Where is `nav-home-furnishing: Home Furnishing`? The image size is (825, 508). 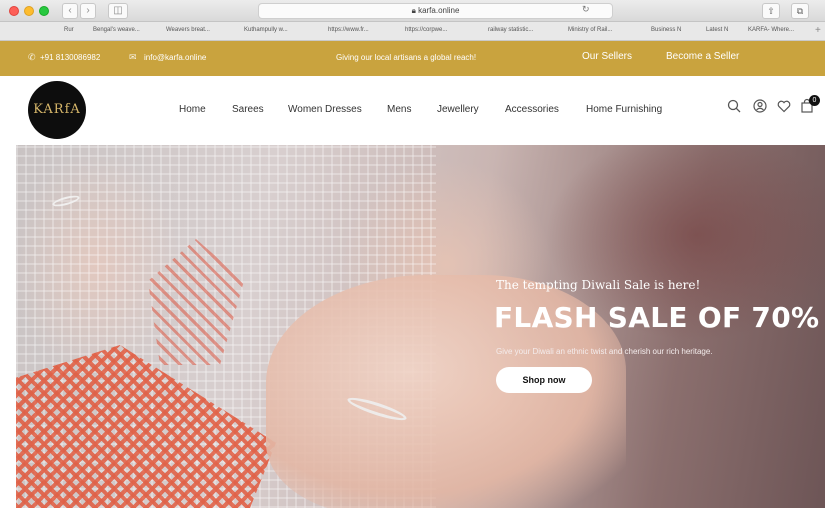
nav-home-furnishing: Home Furnishing is located at coordinates (624, 109).